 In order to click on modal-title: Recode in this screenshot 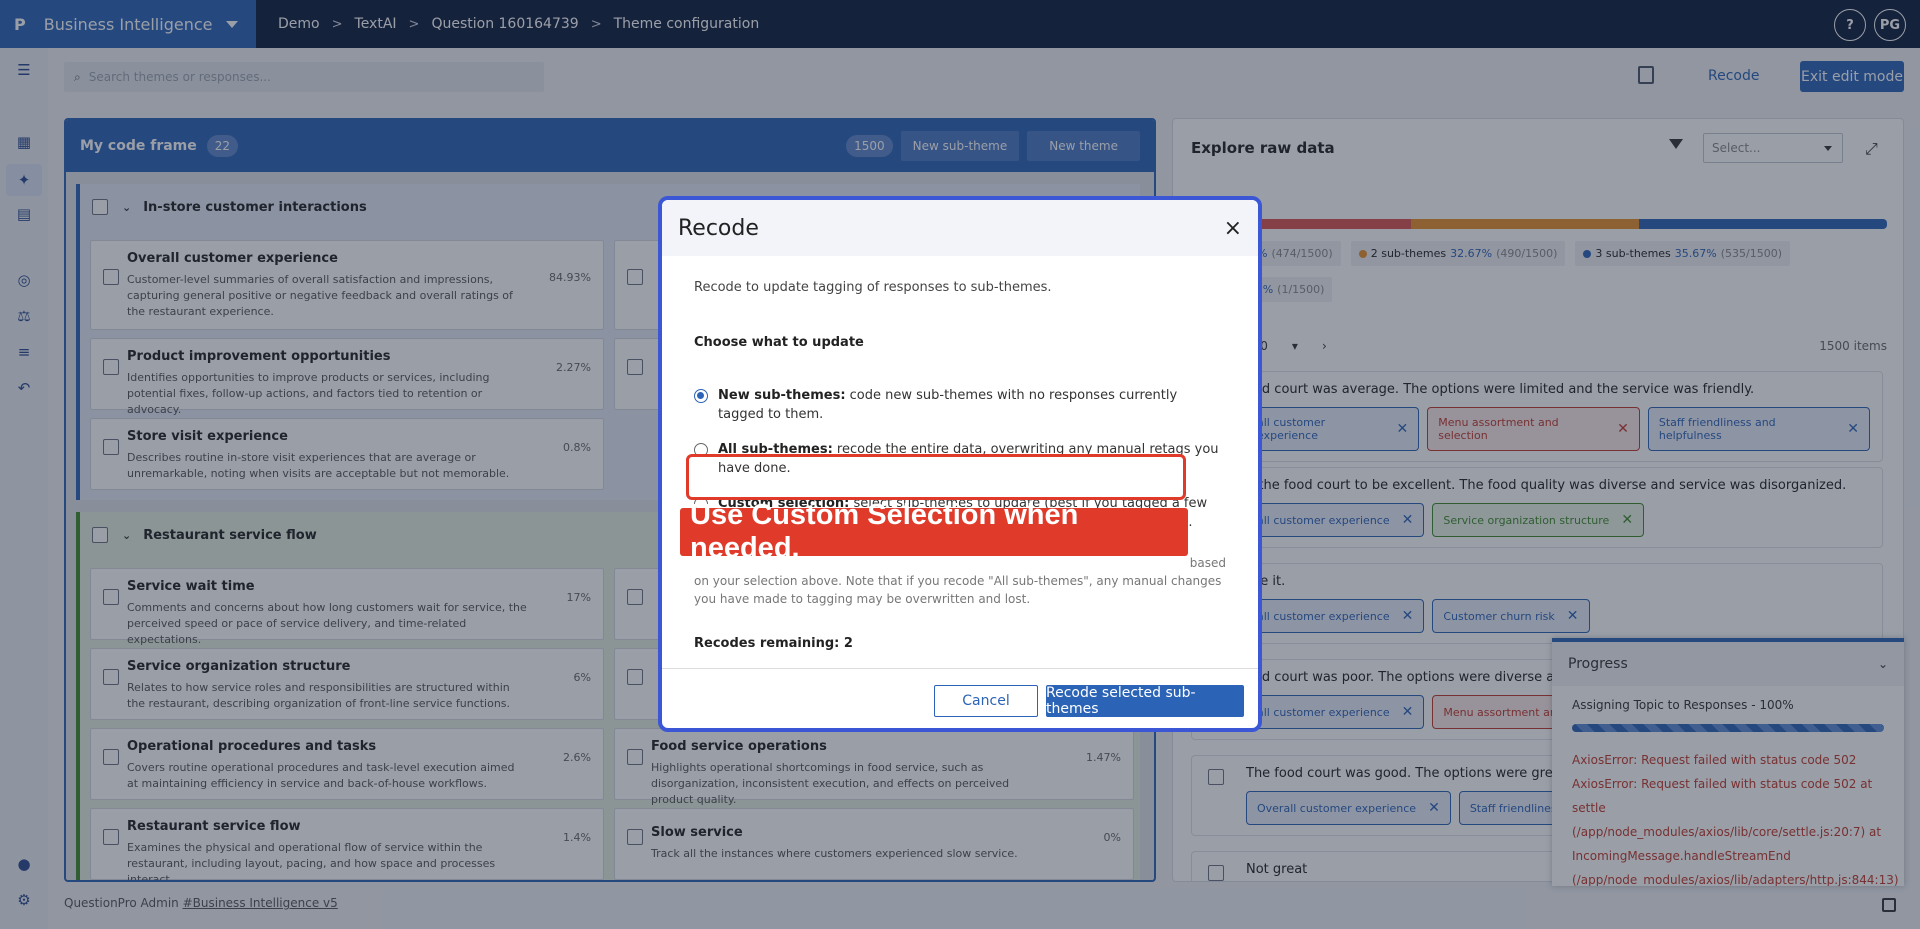, I will do `click(718, 228)`.